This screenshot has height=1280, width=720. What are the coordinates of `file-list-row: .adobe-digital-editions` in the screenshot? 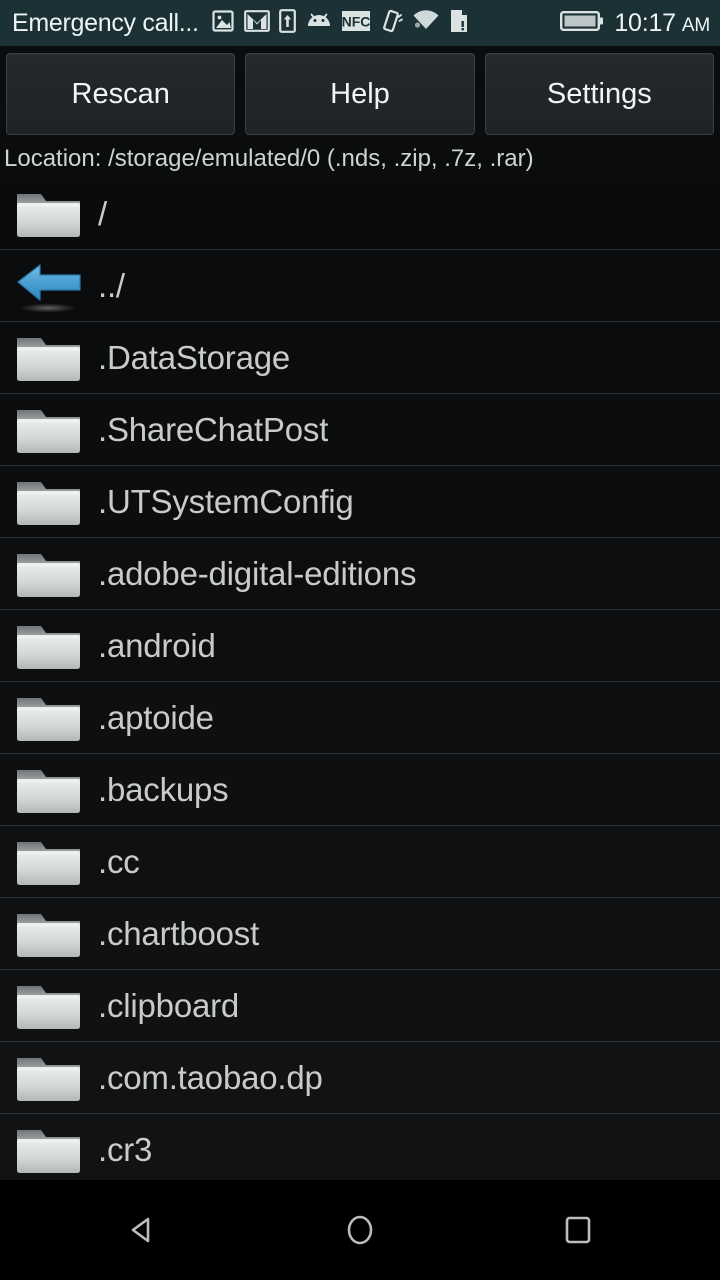 It's located at (360, 574).